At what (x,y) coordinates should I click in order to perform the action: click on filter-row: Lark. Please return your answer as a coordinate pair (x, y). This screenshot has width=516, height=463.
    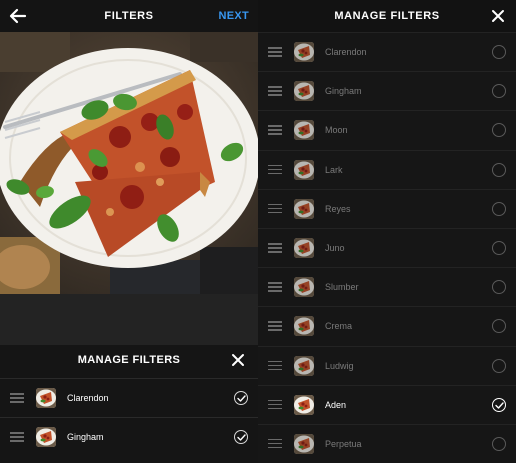
    Looking at the image, I should click on (387, 169).